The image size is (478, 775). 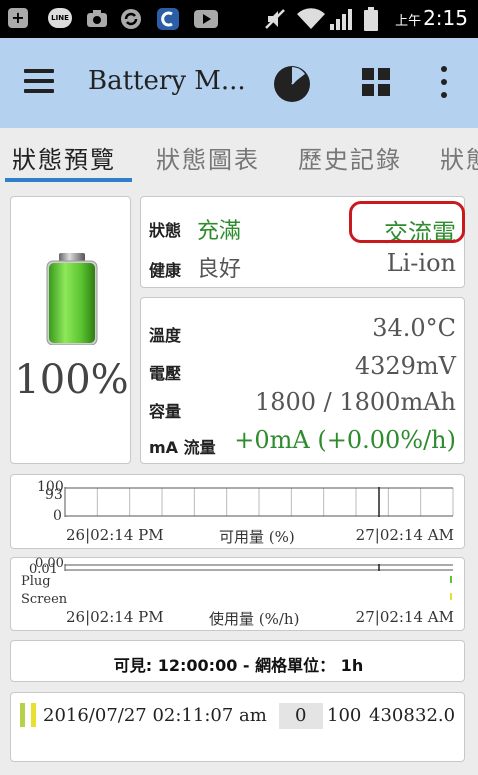 What do you see at coordinates (165, 373) in the screenshot?
I see `voltage-label: 電壓` at bounding box center [165, 373].